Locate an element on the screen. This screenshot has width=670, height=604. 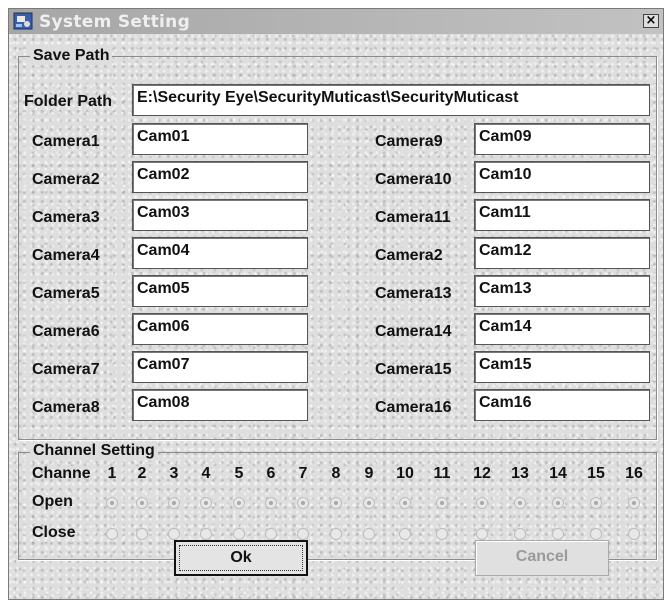
channel-13-close-radio is located at coordinates (520, 534).